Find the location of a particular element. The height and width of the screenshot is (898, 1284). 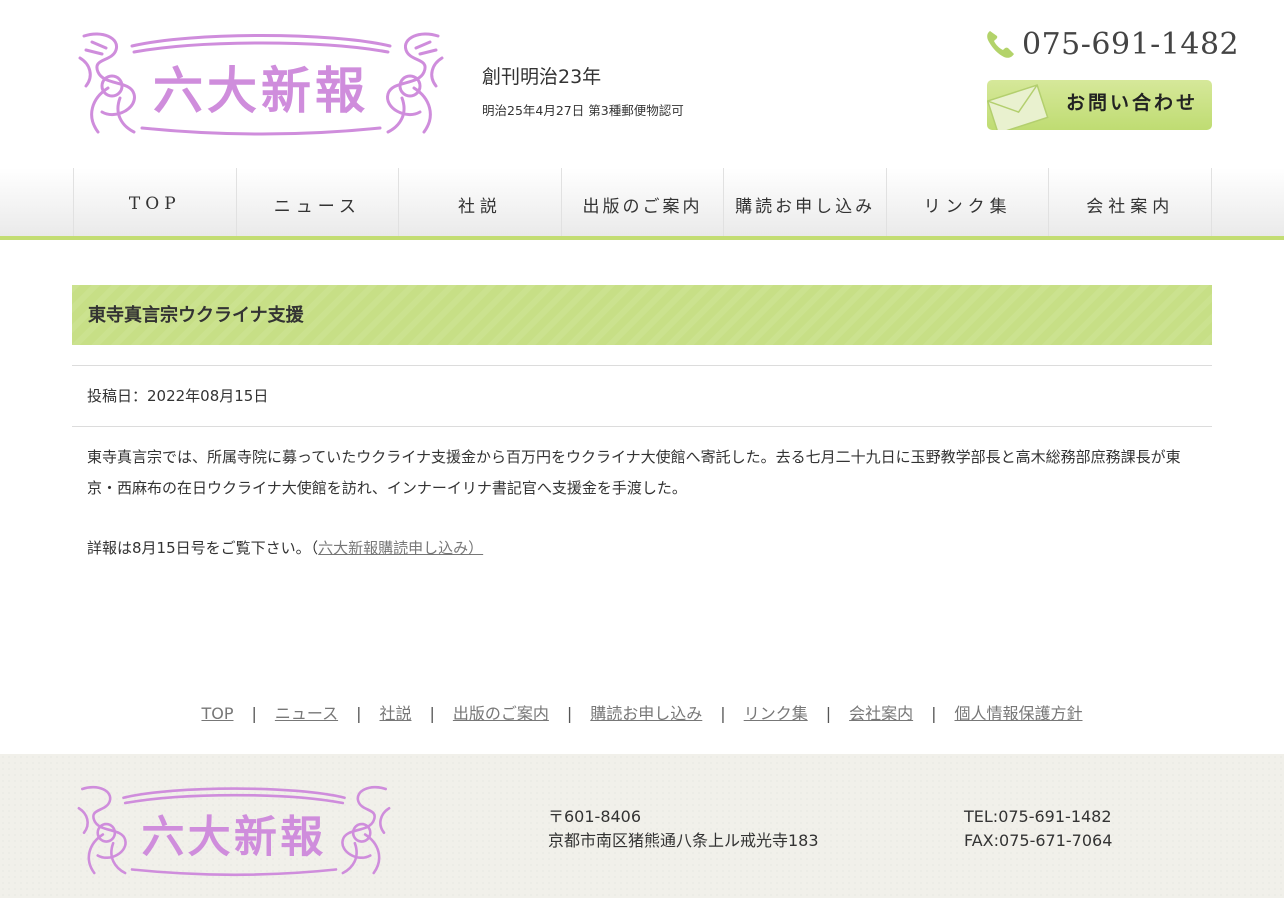

postal-code: 〒601-8406 is located at coordinates (595, 816).